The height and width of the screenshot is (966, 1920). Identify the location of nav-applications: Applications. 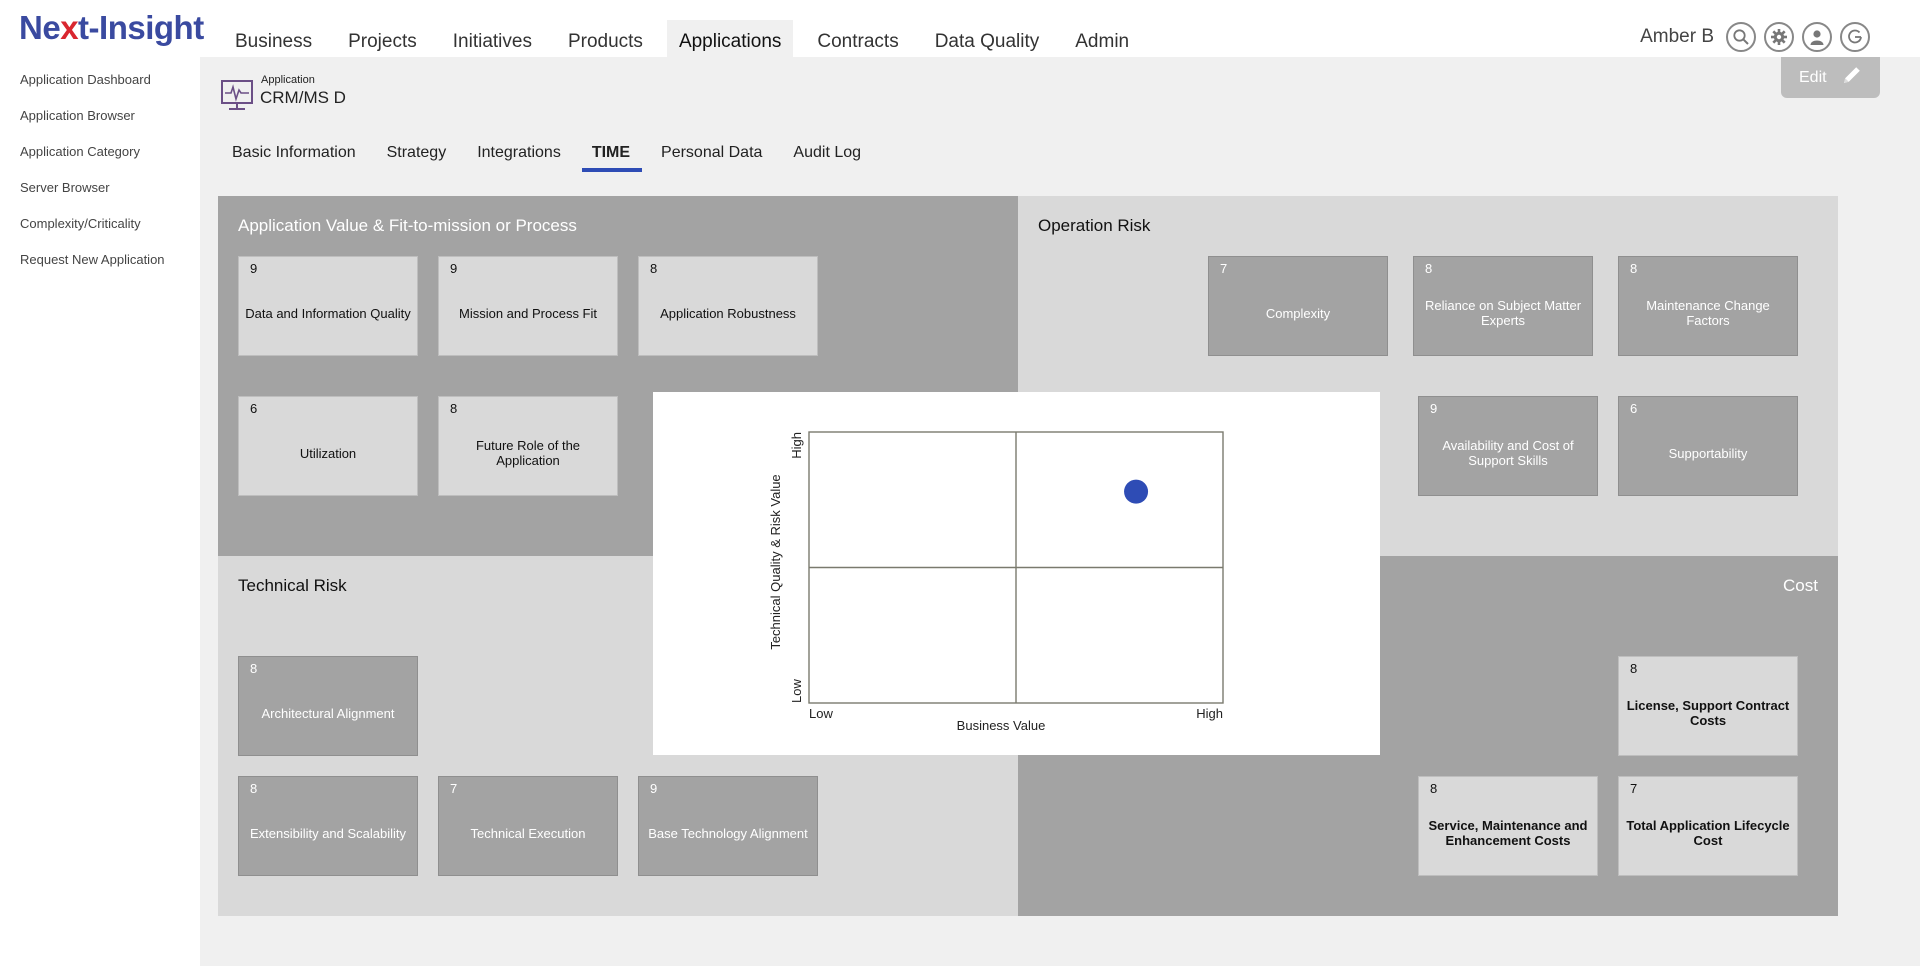
(730, 38).